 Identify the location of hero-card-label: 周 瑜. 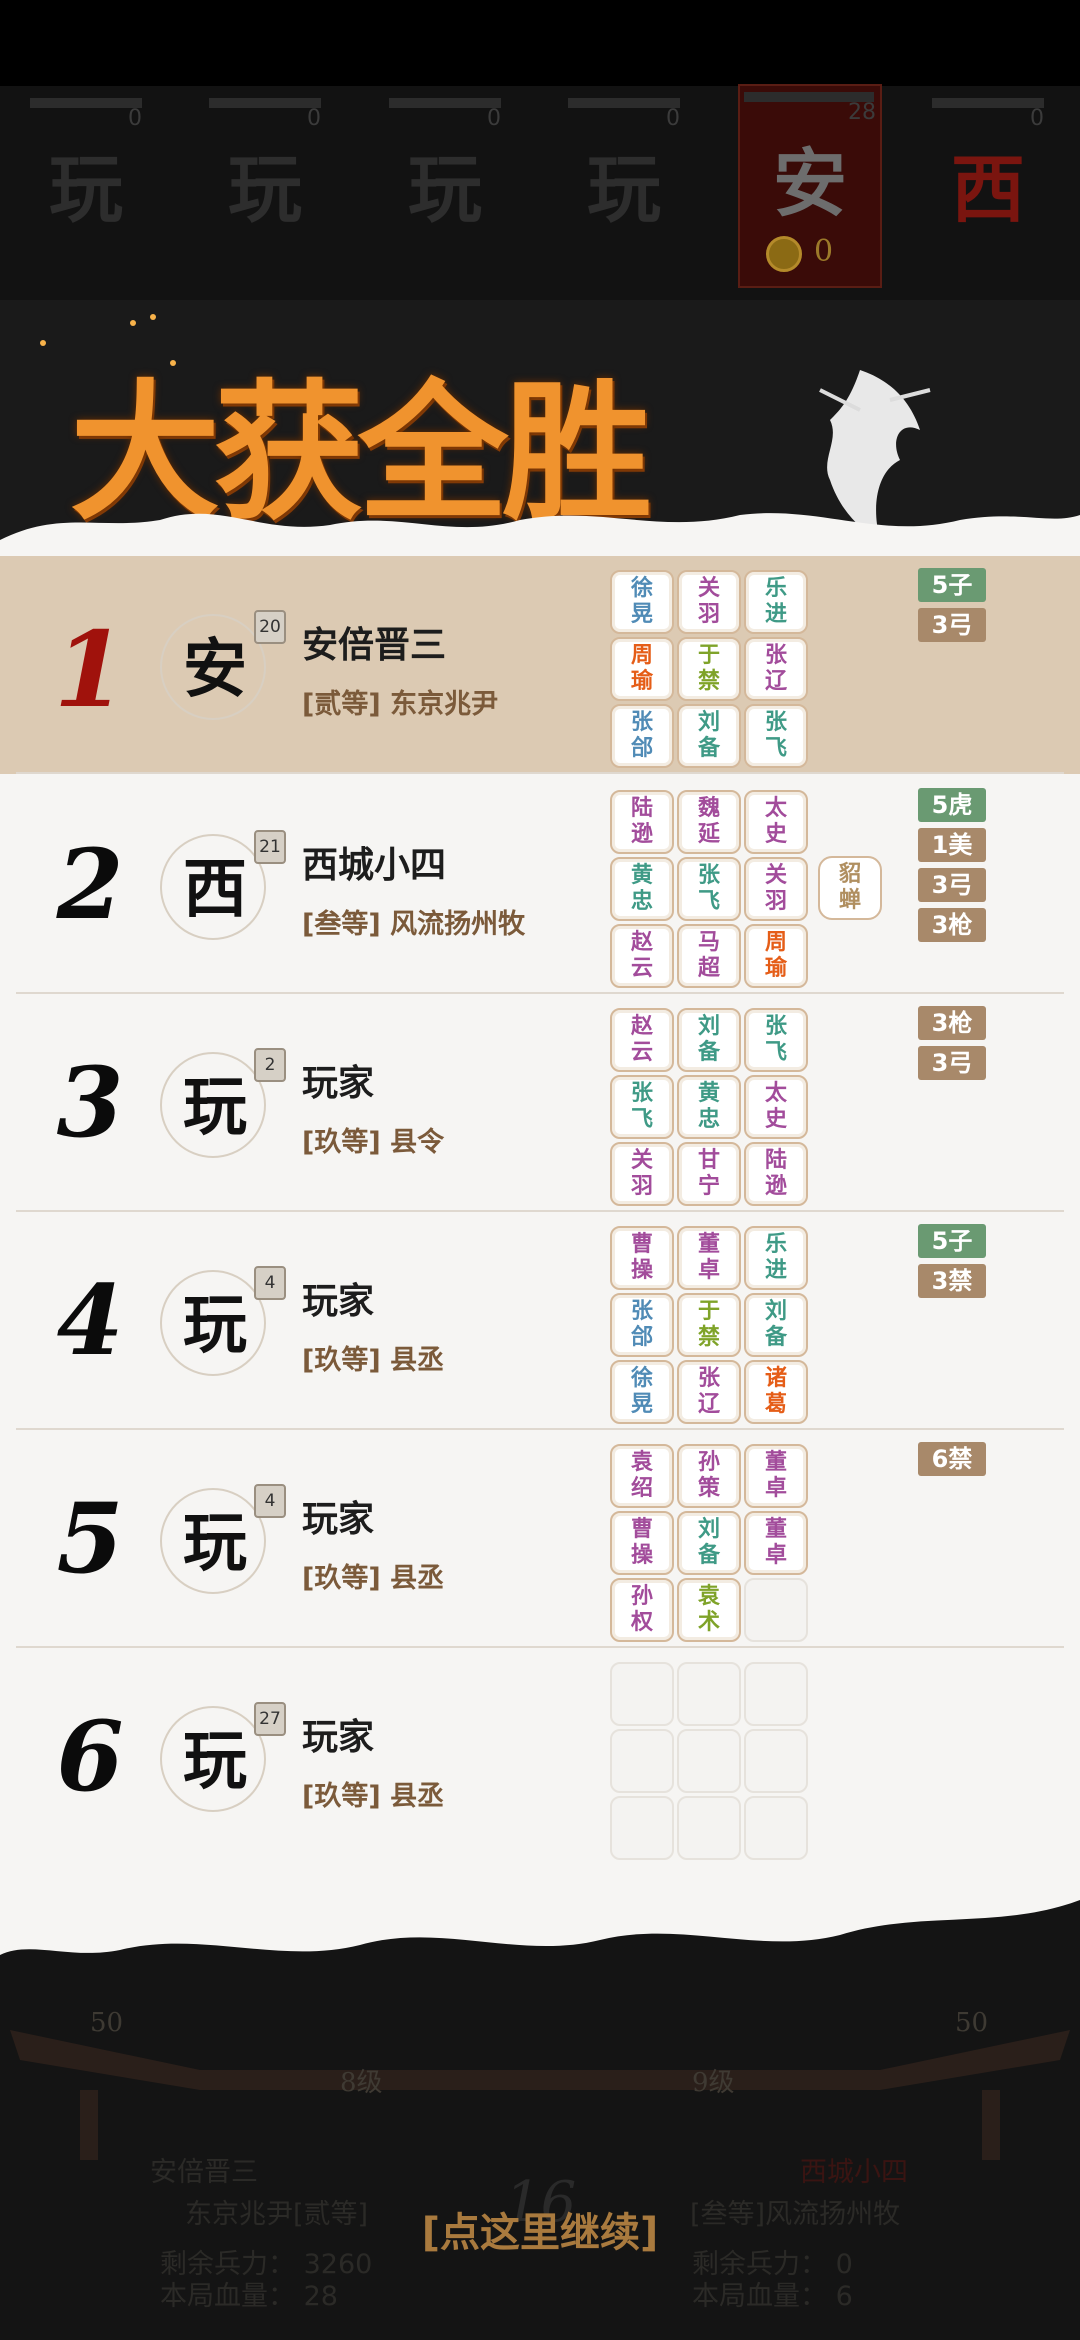
(775, 955).